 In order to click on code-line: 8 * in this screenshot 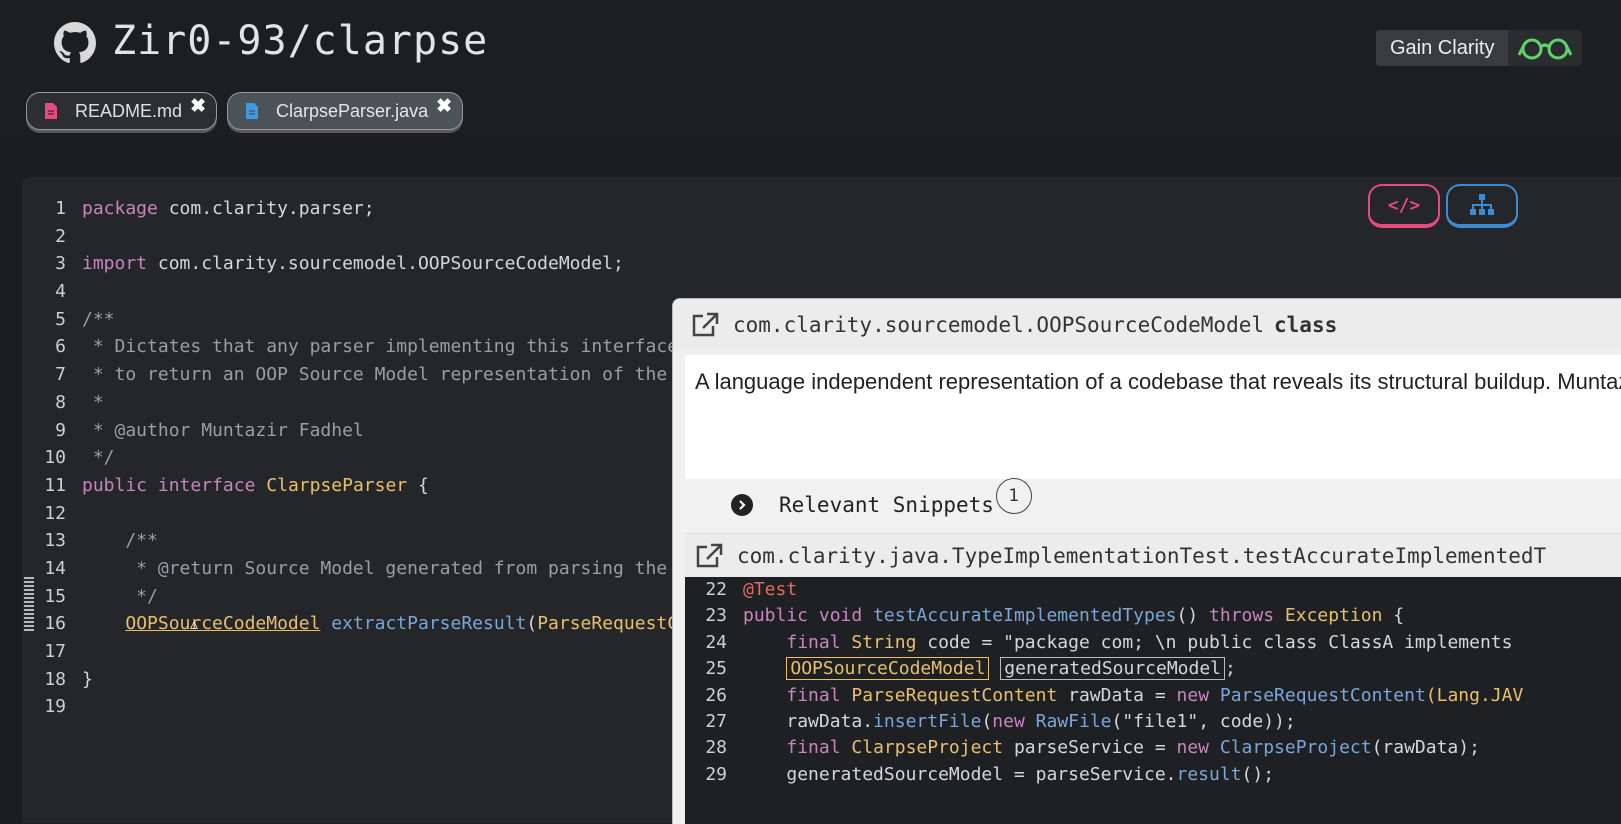, I will do `click(79, 402)`.